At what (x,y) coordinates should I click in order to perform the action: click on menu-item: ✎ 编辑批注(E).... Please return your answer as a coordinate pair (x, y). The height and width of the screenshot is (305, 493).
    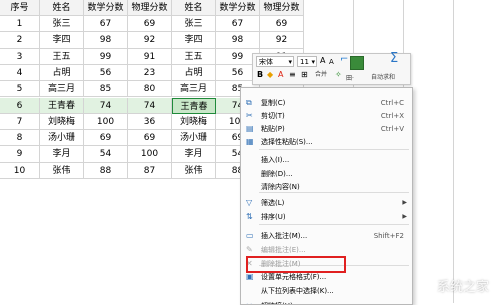
    Looking at the image, I should click on (326, 250).